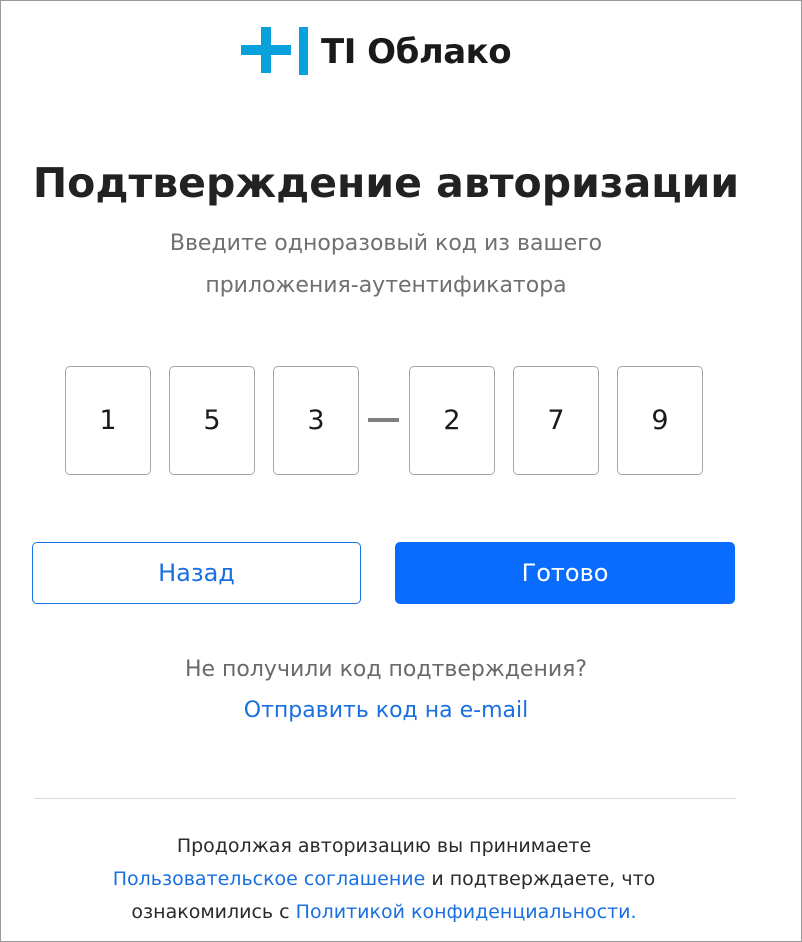  I want to click on divider, so click(385, 798).